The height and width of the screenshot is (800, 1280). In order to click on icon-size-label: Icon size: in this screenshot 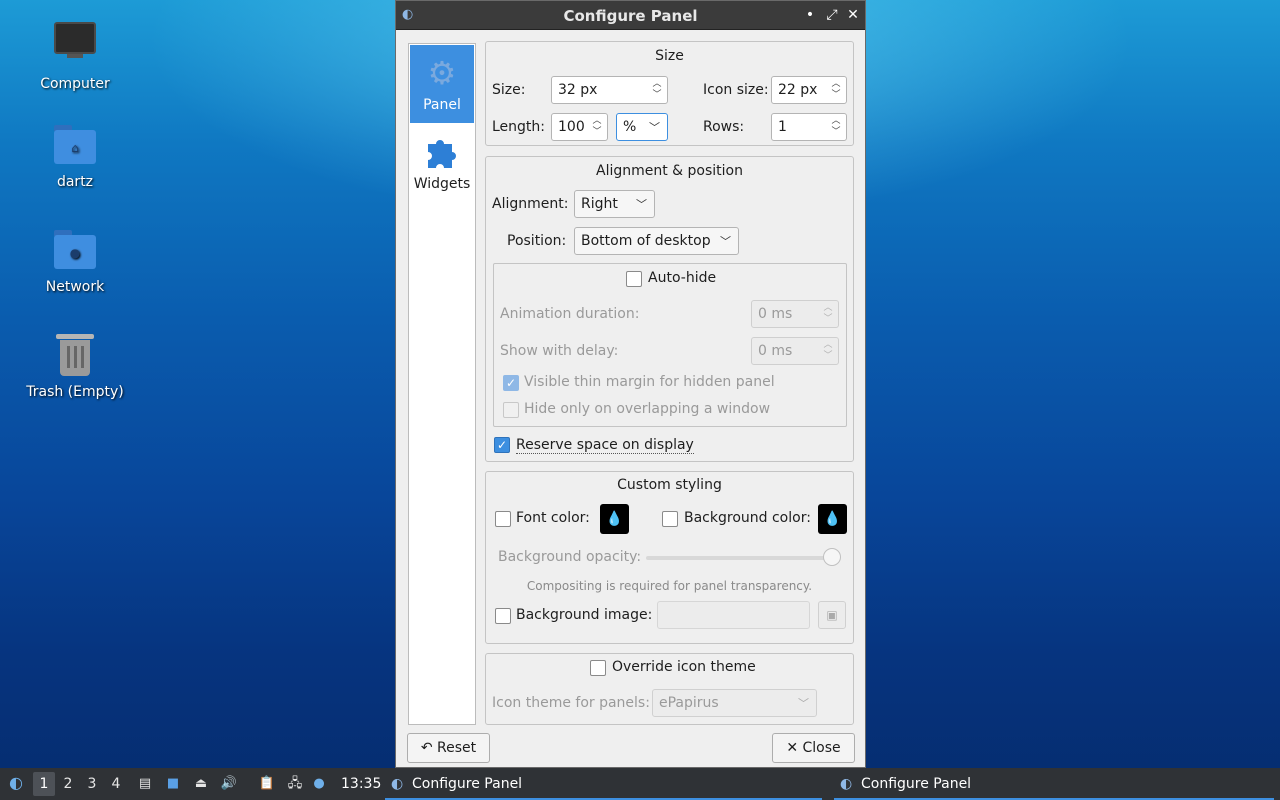, I will do `click(736, 90)`.